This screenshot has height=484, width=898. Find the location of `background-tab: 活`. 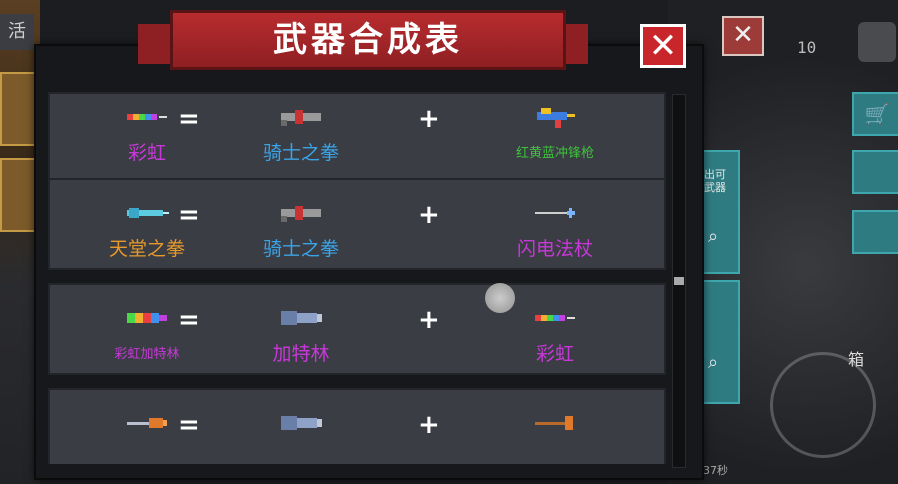

background-tab: 活 is located at coordinates (17, 32).